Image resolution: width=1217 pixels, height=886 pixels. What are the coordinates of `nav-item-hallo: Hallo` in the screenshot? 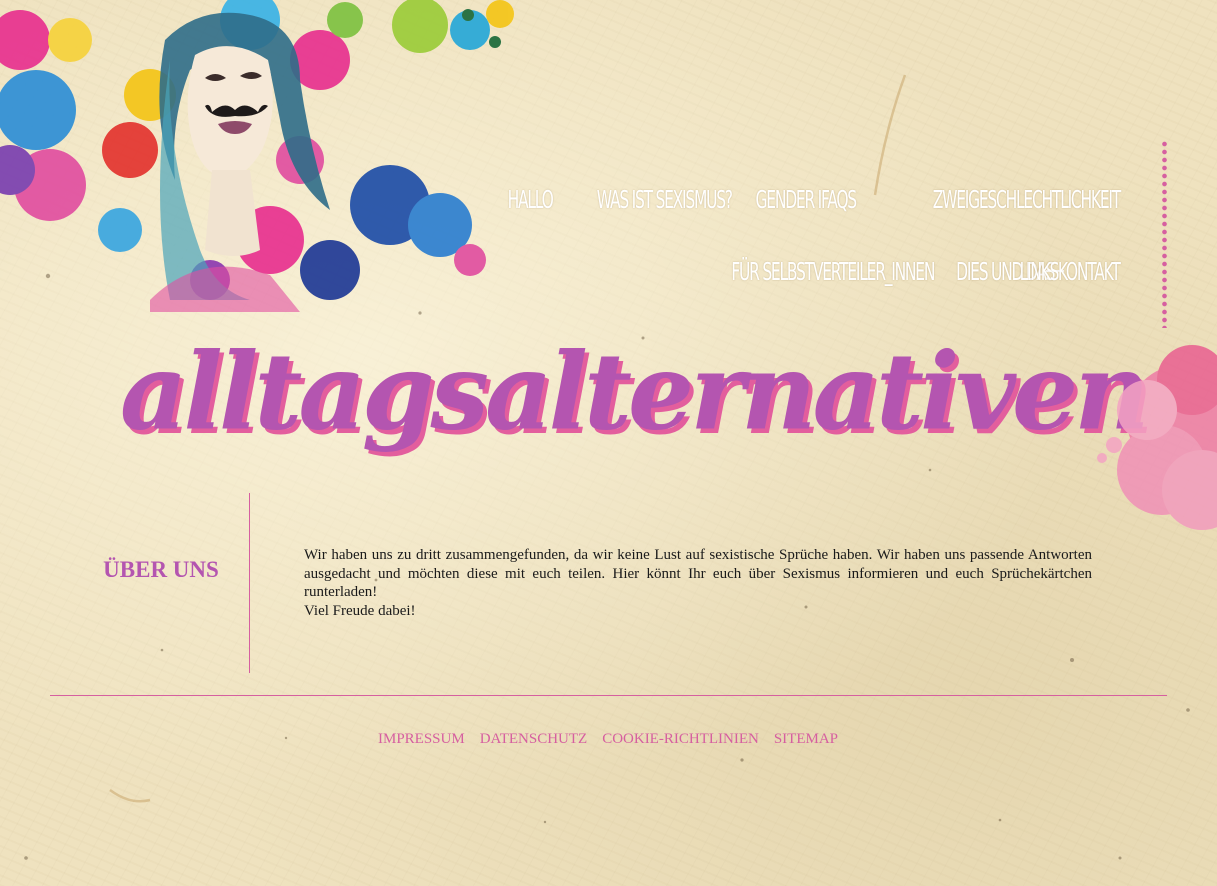 It's located at (530, 199).